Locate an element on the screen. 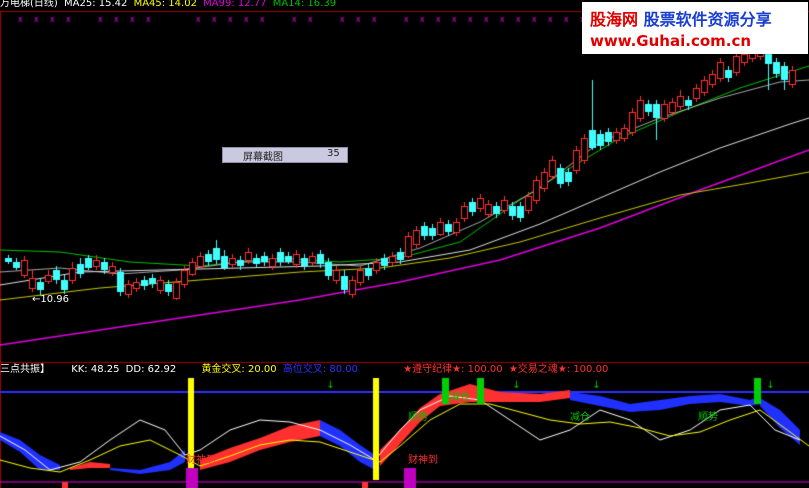  gold-cross-readout: 黄金交叉: 20.00 is located at coordinates (239, 369).